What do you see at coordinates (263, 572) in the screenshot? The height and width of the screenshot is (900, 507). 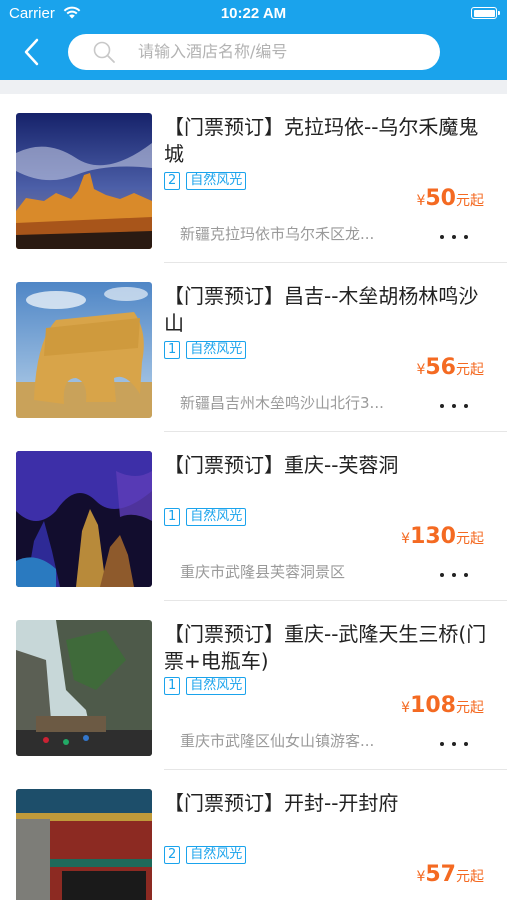 I see `item-address: 重庆市武隆县芙蓉洞景区` at bounding box center [263, 572].